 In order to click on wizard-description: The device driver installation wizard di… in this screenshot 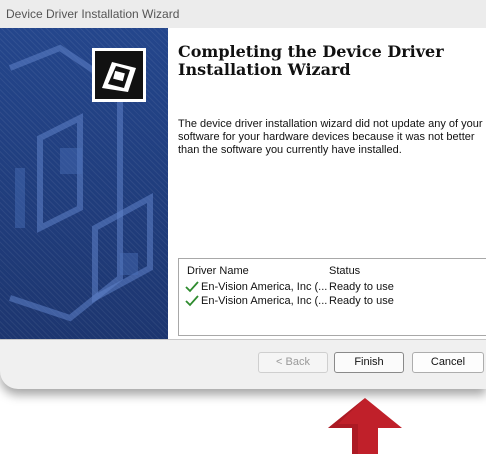, I will do `click(330, 137)`.